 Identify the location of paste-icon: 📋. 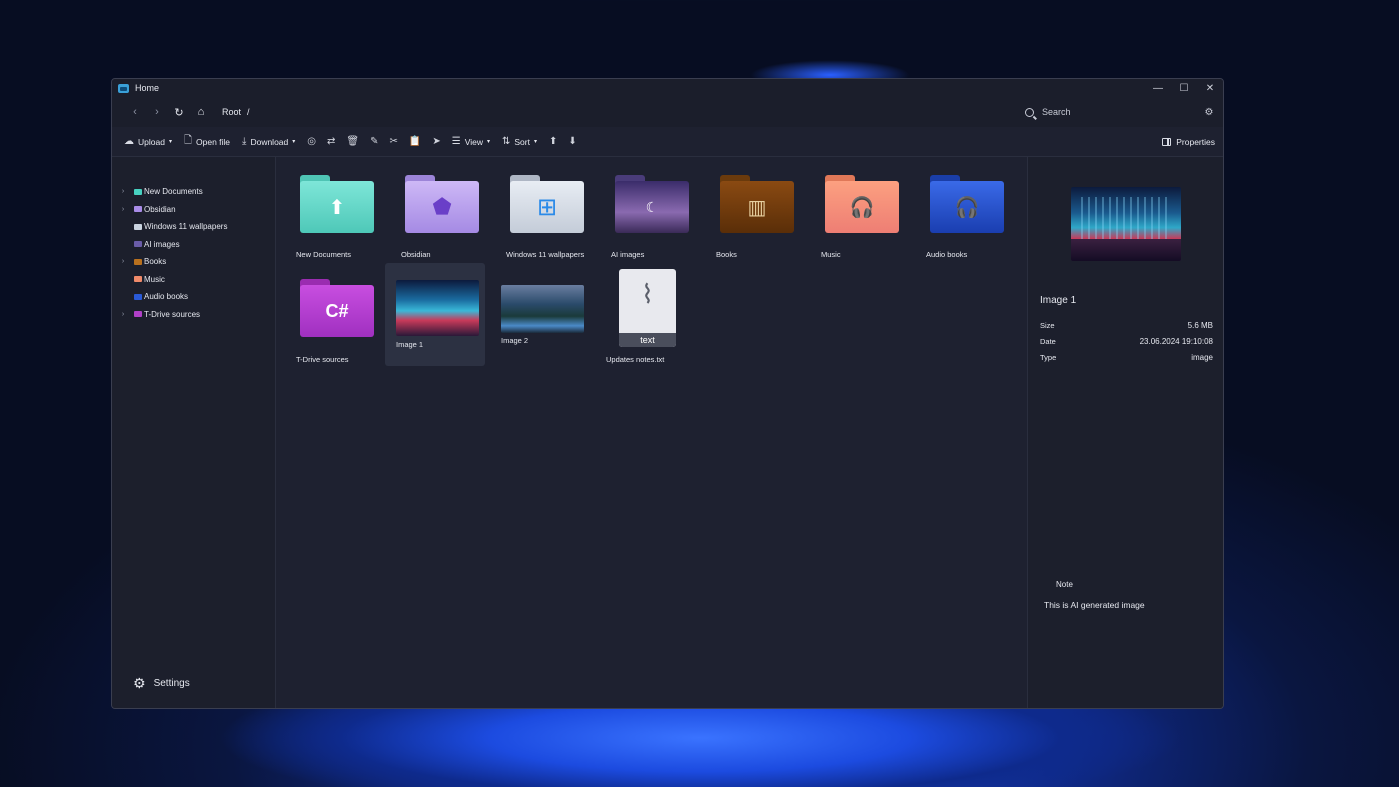
(415, 141).